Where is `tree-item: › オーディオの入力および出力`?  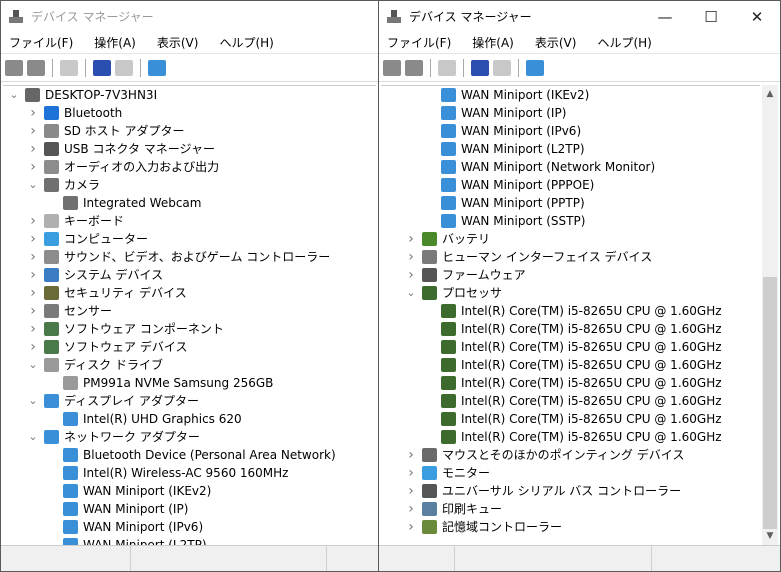 tree-item: › オーディオの入力および出力 is located at coordinates (189, 167).